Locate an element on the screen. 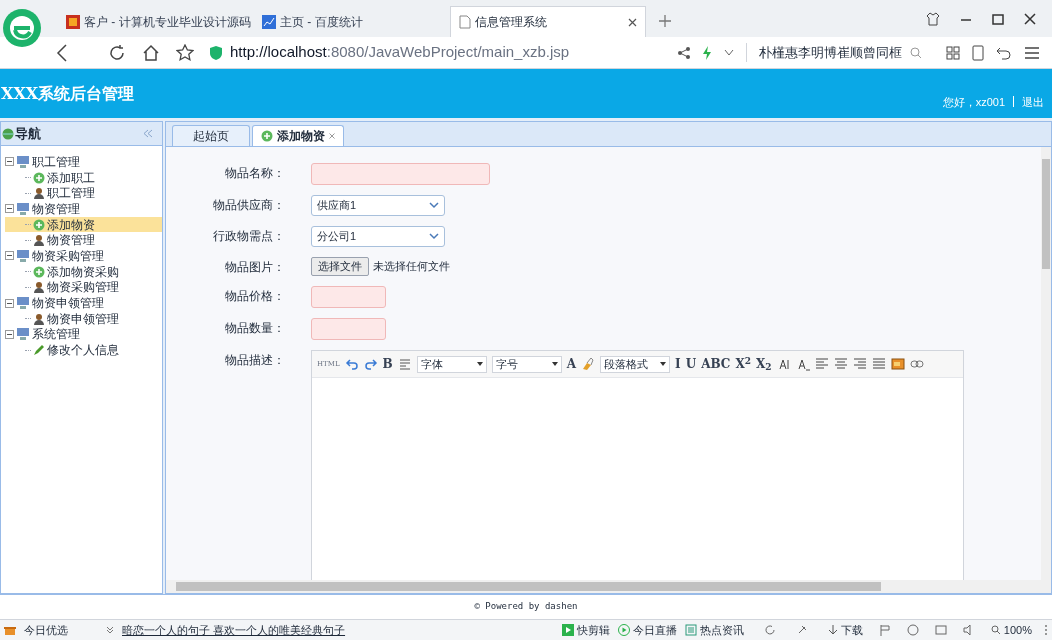  toolbar-button: X$^{2}$ is located at coordinates (743, 364).